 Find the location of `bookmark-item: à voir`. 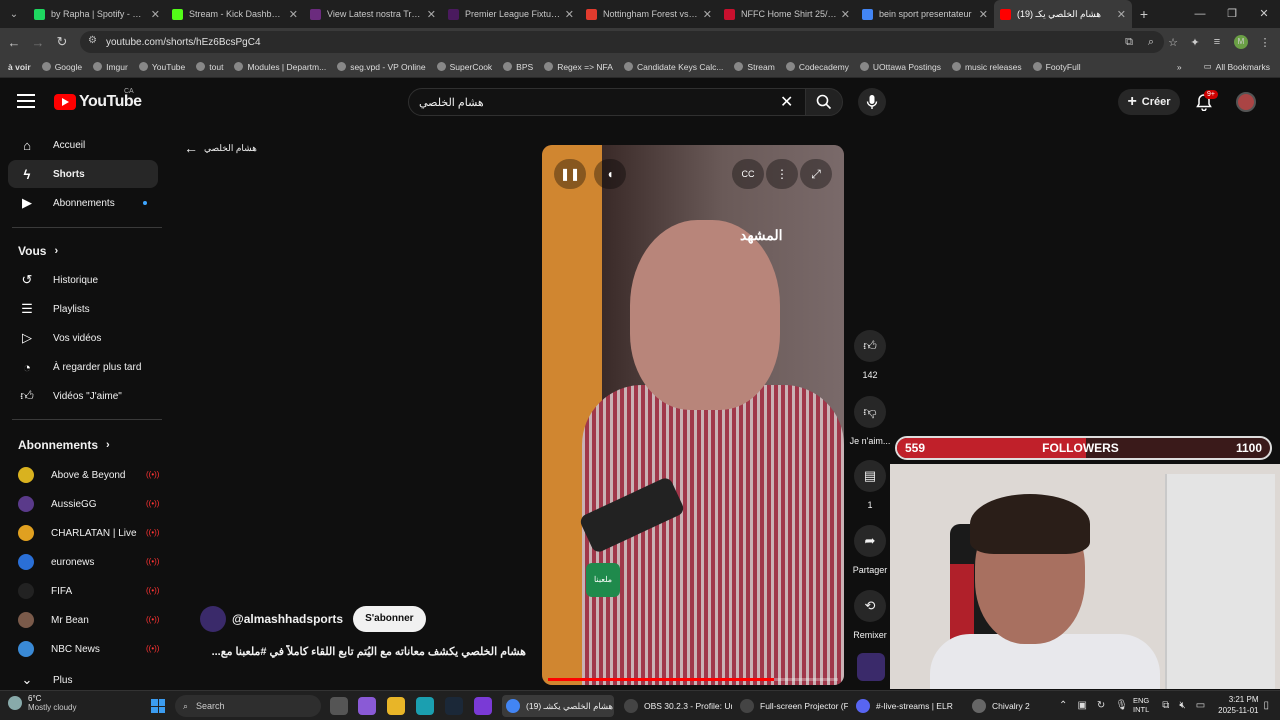

bookmark-item: à voir is located at coordinates (19, 67).